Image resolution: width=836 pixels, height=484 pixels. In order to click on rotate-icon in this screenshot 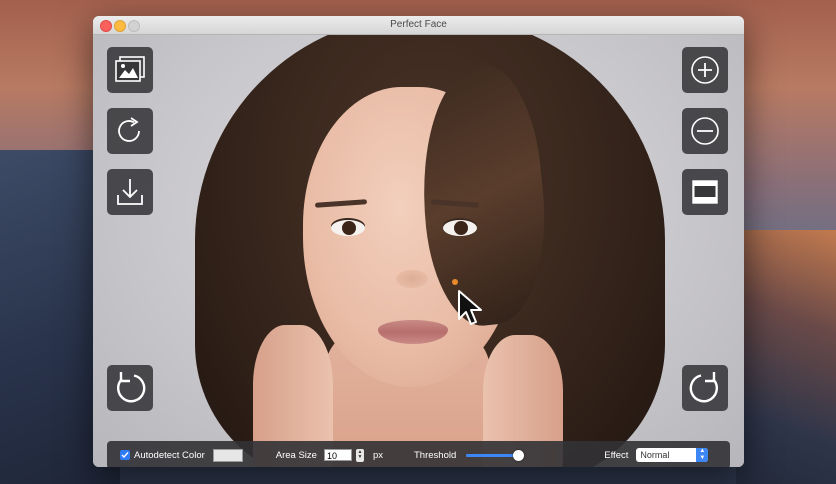, I will do `click(129, 129)`.